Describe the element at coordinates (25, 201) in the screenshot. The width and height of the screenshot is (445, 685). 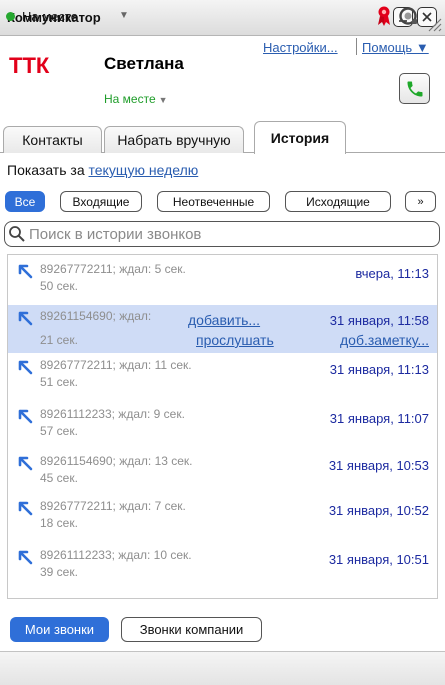
I see `filter-all-button: Все` at that location.